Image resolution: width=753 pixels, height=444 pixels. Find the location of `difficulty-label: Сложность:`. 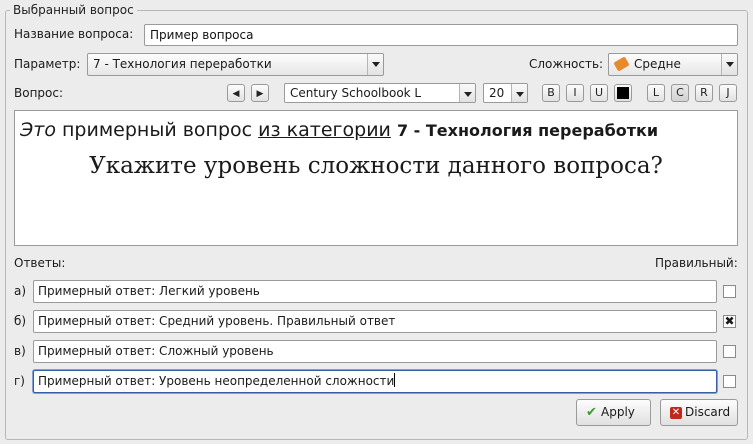

difficulty-label: Сложность: is located at coordinates (566, 64).